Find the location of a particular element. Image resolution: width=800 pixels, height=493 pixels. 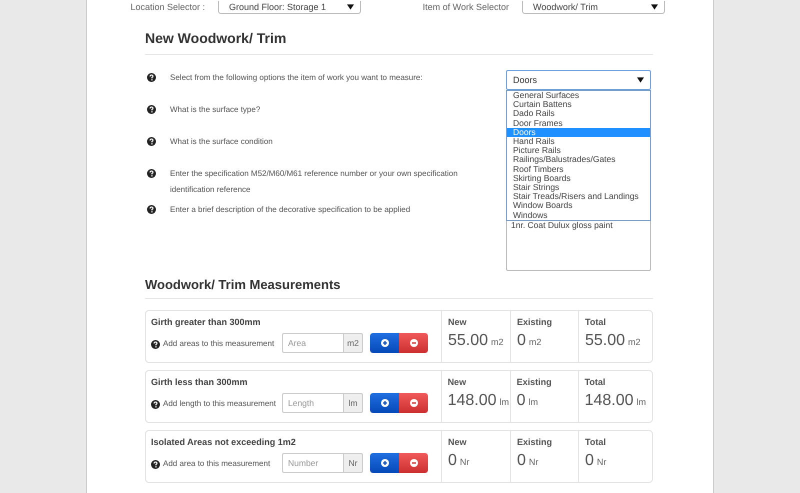

unit-addon: Nr is located at coordinates (353, 463).